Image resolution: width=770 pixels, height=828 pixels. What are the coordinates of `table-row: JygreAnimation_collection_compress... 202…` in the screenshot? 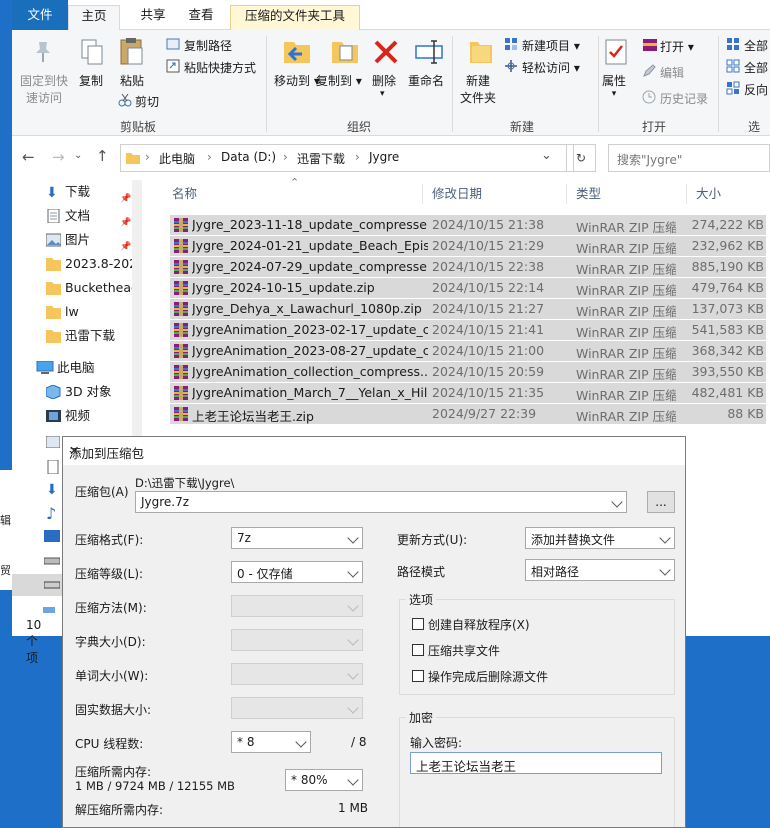 It's located at (468, 371).